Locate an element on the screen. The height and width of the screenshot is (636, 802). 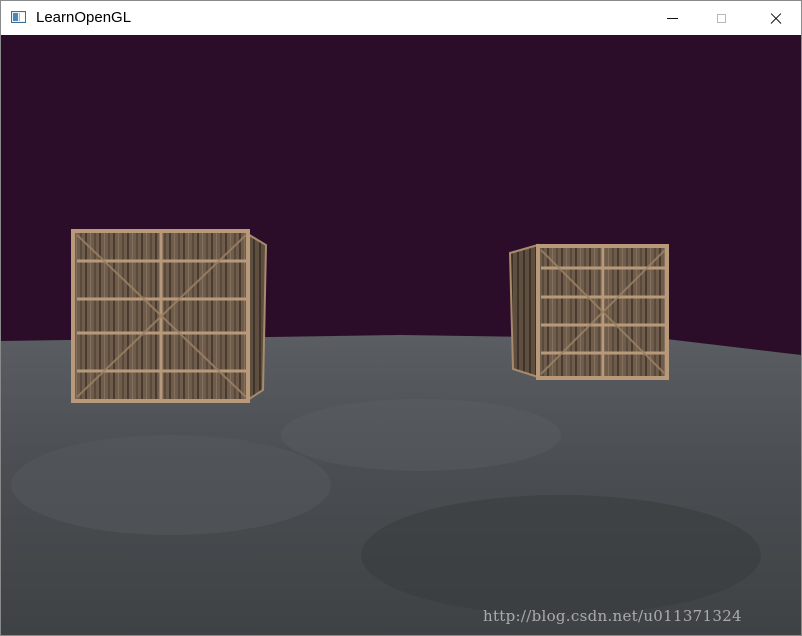
close-icon is located at coordinates (776, 18).